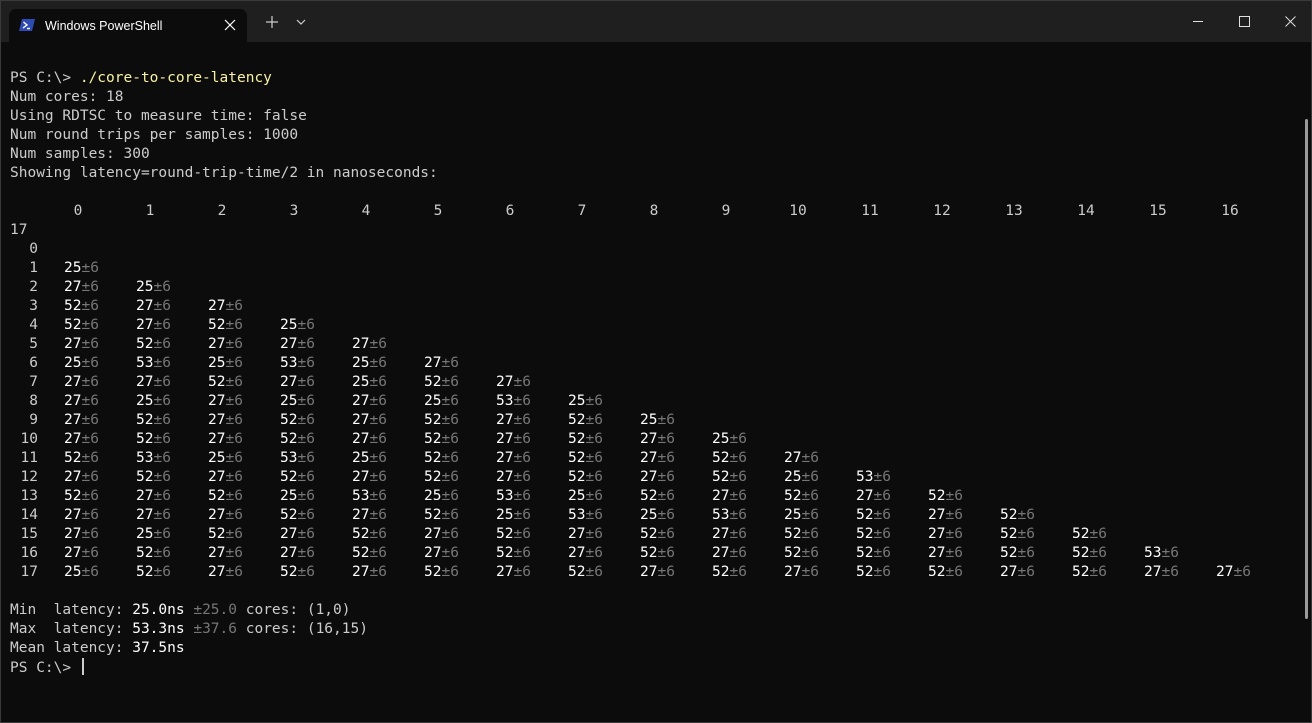 The image size is (1312, 723). What do you see at coordinates (104, 26) in the screenshot?
I see `tab-title: Windows PowerShell` at bounding box center [104, 26].